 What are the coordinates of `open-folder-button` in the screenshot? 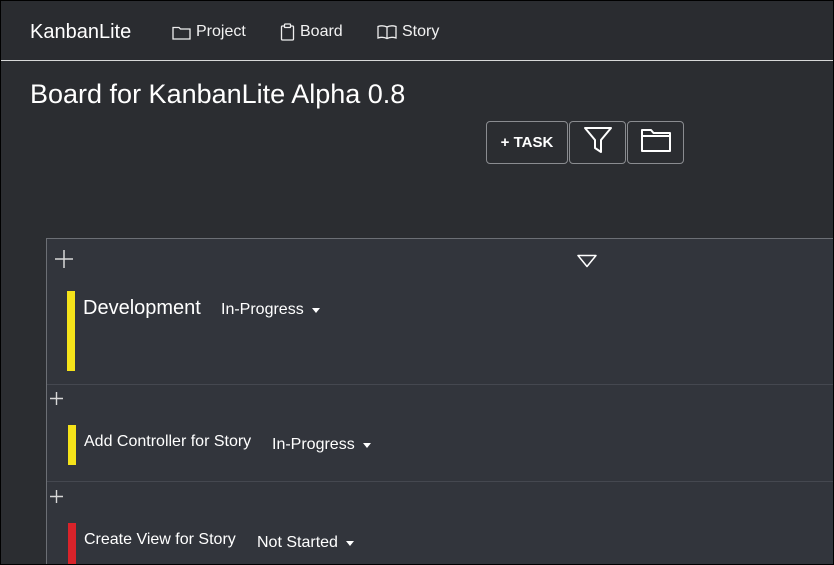 It's located at (655, 142).